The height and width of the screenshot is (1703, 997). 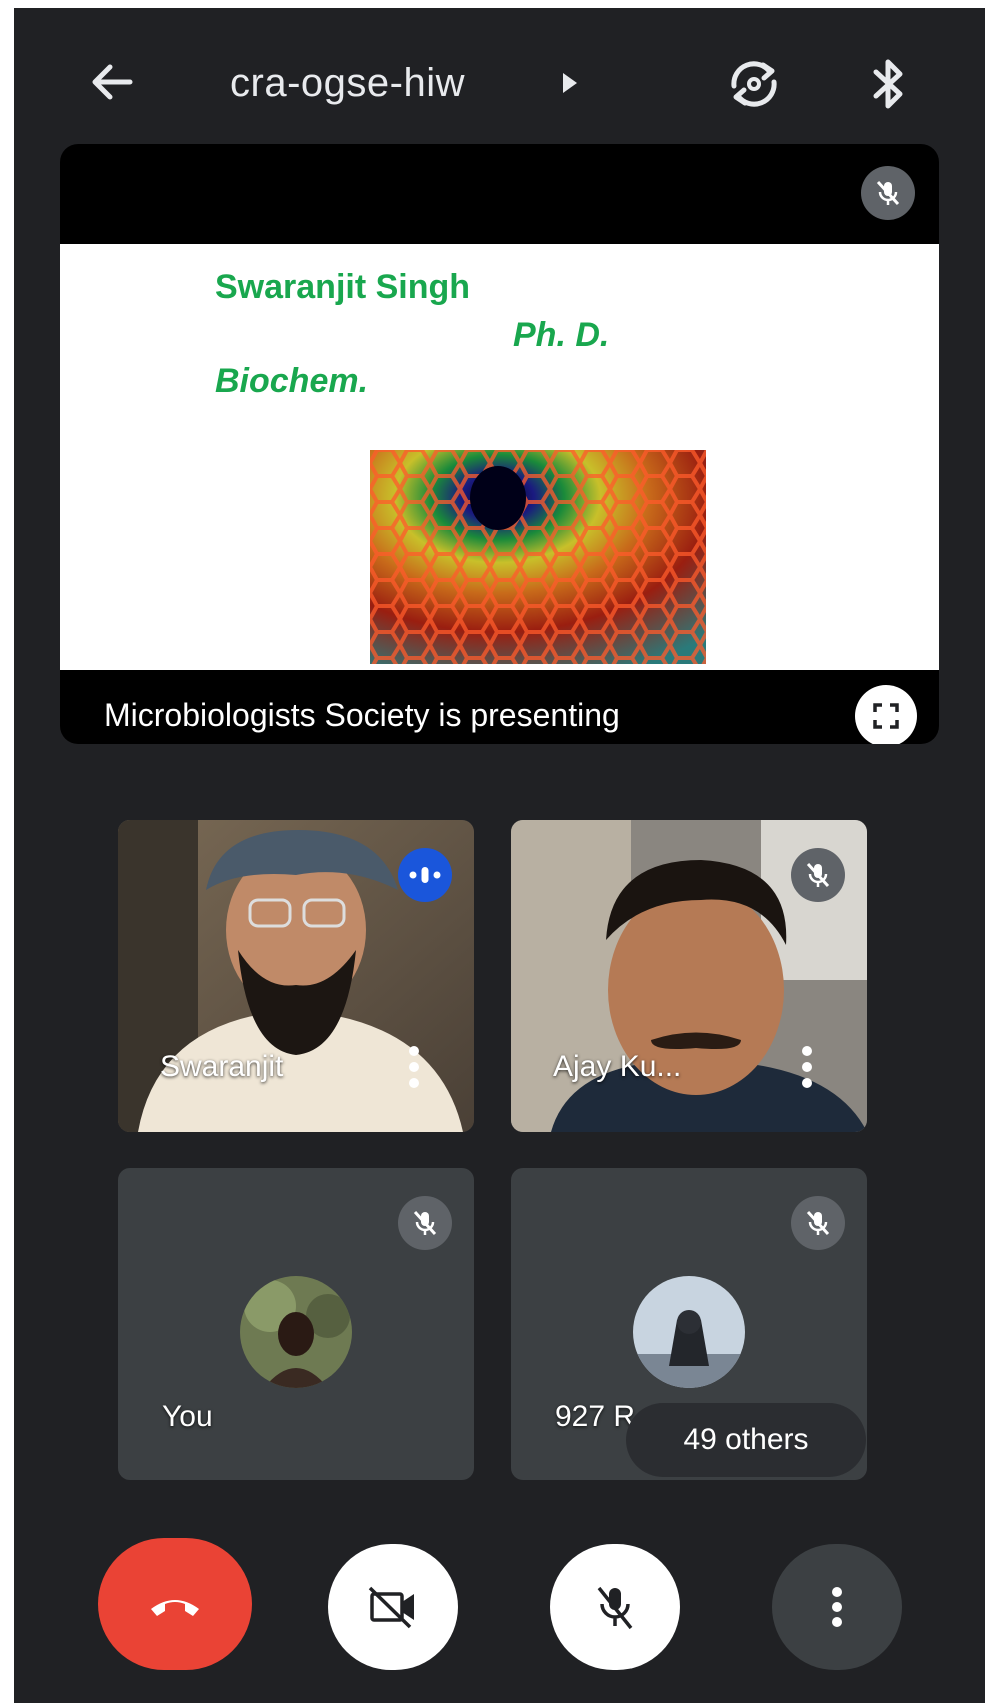 I want to click on participant-tile-you: You, so click(x=296, y=1324).